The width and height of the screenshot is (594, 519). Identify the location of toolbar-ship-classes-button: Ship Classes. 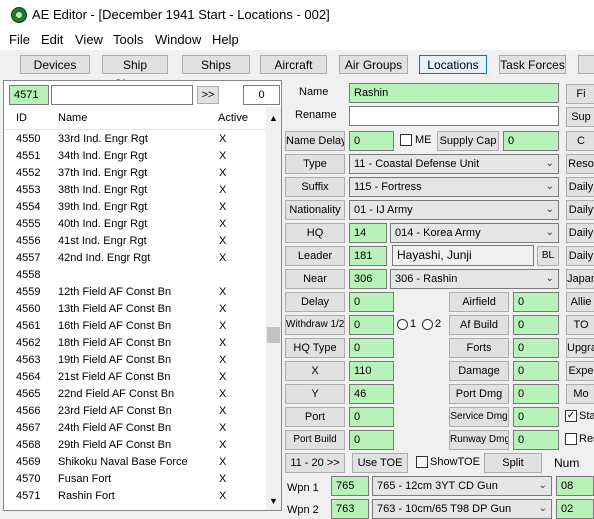
(135, 73).